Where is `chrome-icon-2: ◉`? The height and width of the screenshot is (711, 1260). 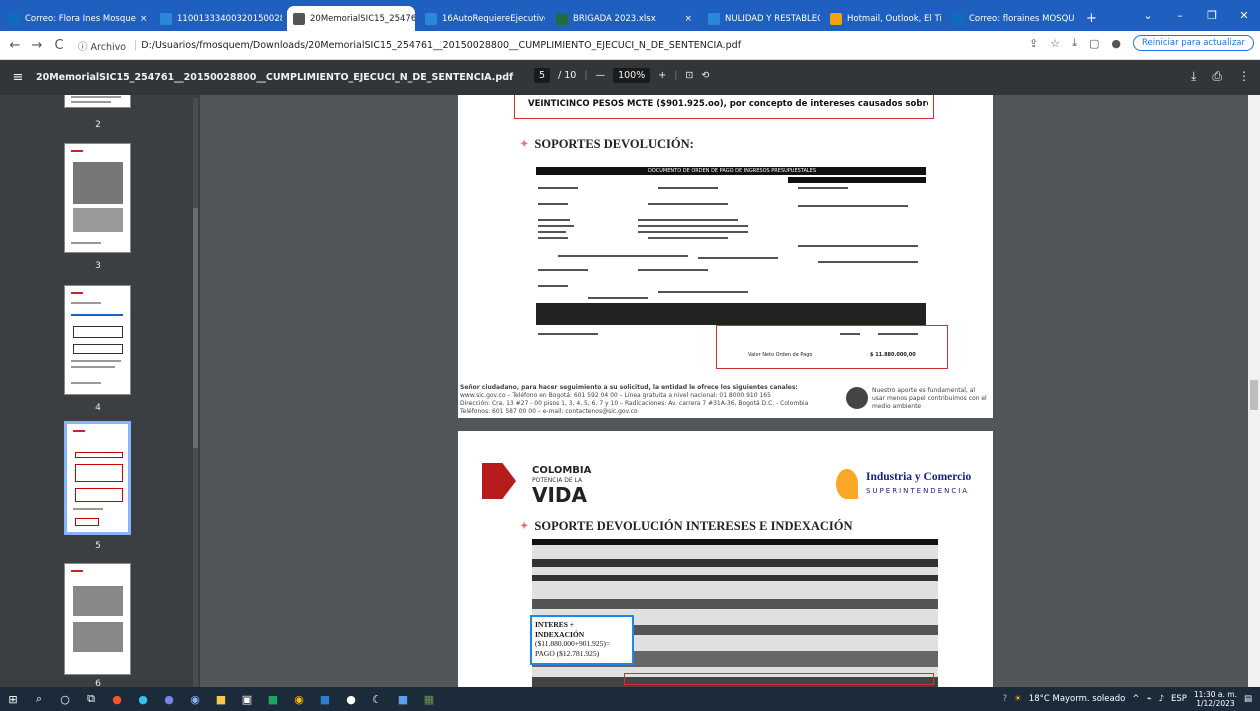
chrome-icon-2: ◉ is located at coordinates (299, 699).